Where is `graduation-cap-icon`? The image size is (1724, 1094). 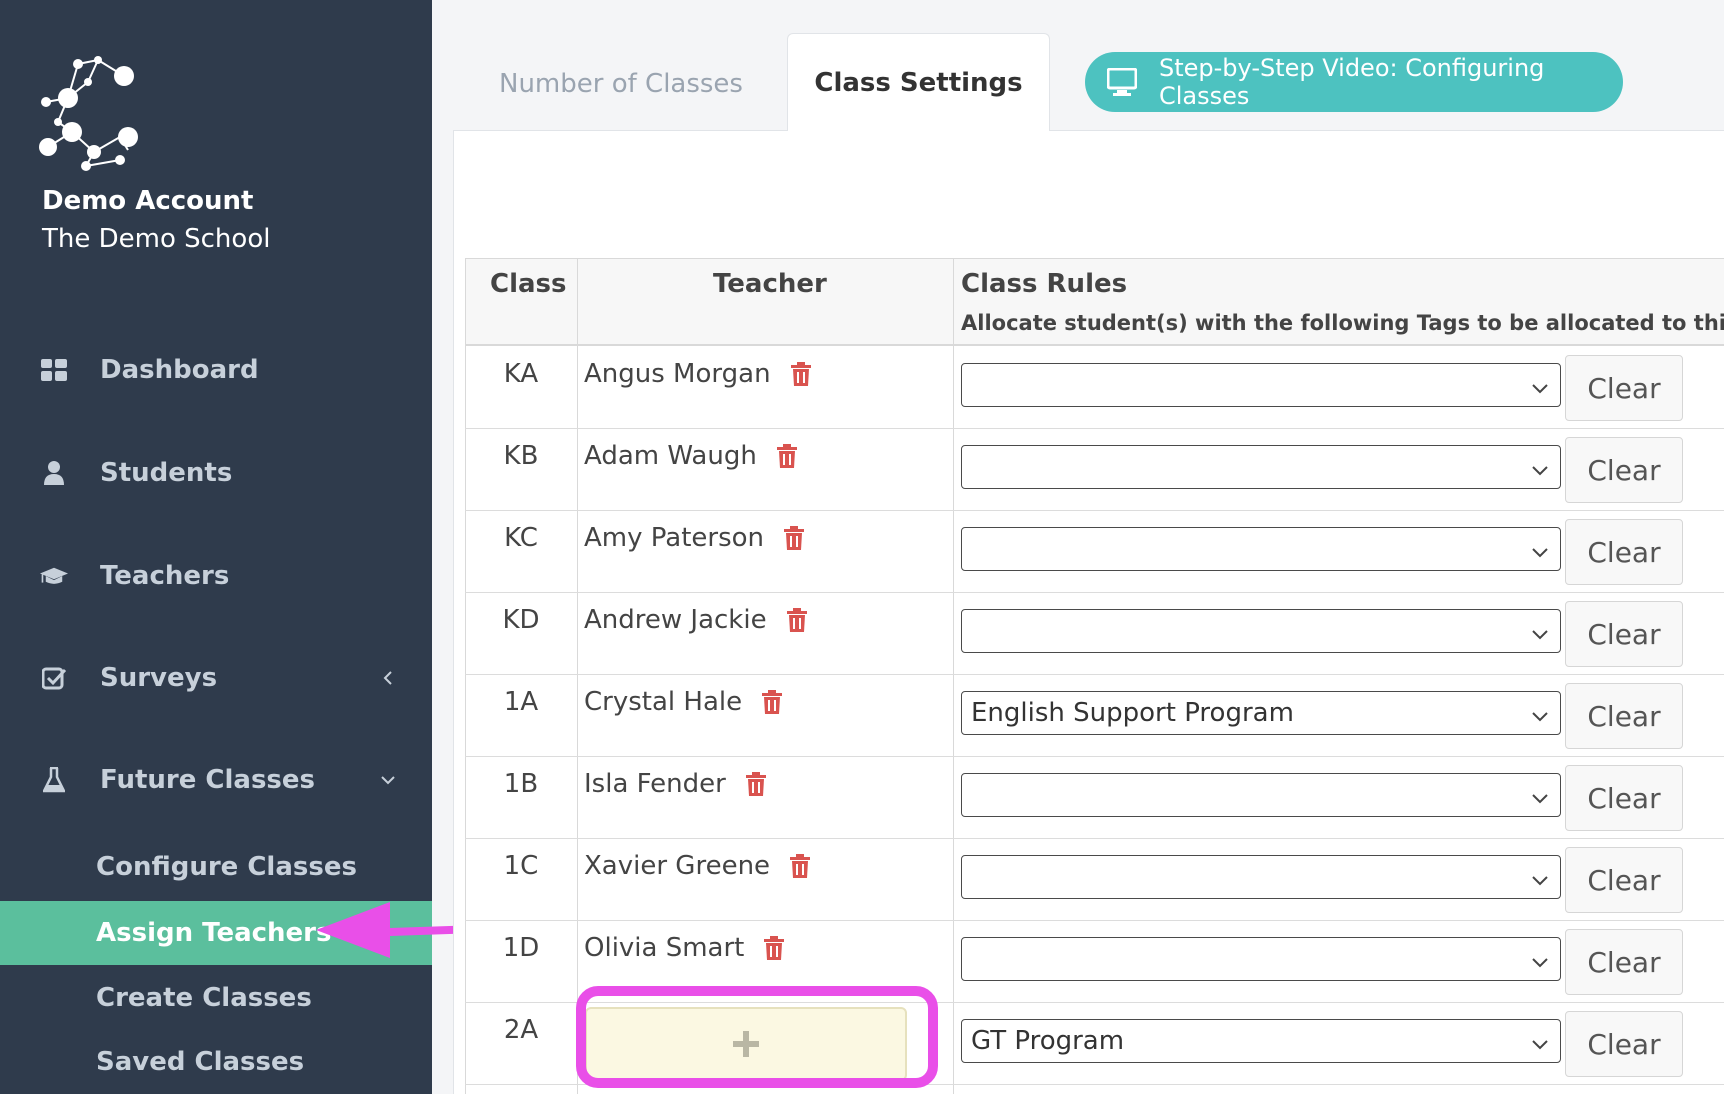
graduation-cap-icon is located at coordinates (54, 576).